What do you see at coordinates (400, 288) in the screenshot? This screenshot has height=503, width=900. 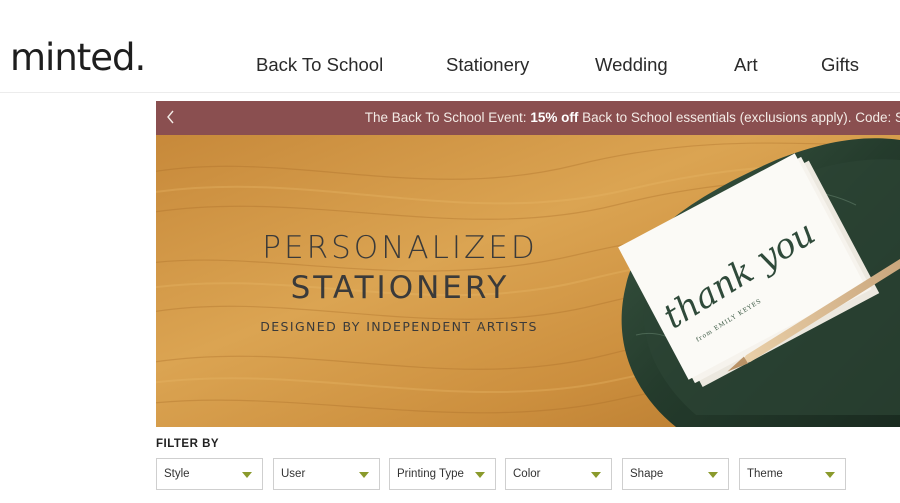 I see `hero-title-line2: STATIONERY` at bounding box center [400, 288].